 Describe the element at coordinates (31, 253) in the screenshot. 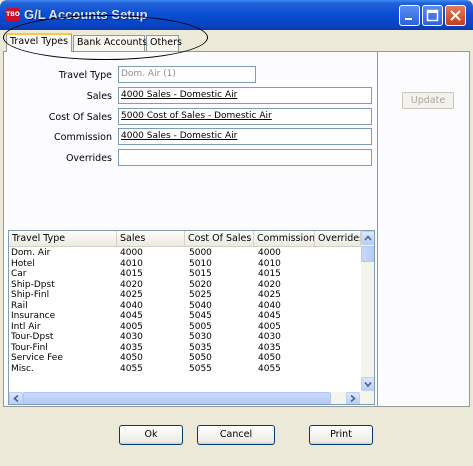

I see `cell-travel-type: Dom. Air` at that location.